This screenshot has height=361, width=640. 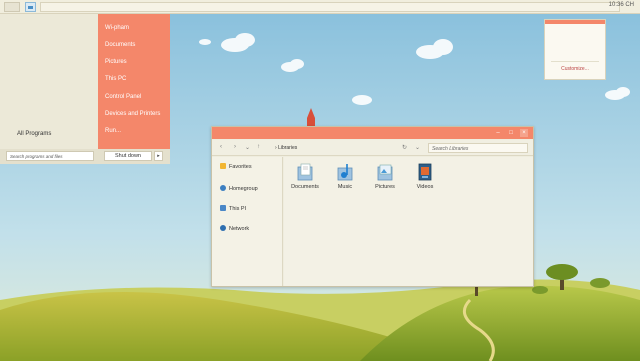 I want to click on start-menu-programs-pane: All Programs, so click(x=49, y=81).